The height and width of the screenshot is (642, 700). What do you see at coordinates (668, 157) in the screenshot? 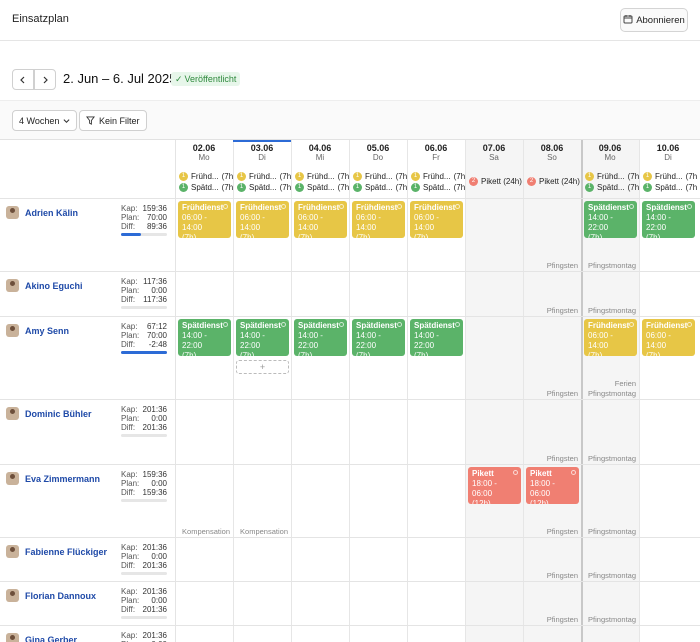
I see `day-weekday: Di` at bounding box center [668, 157].